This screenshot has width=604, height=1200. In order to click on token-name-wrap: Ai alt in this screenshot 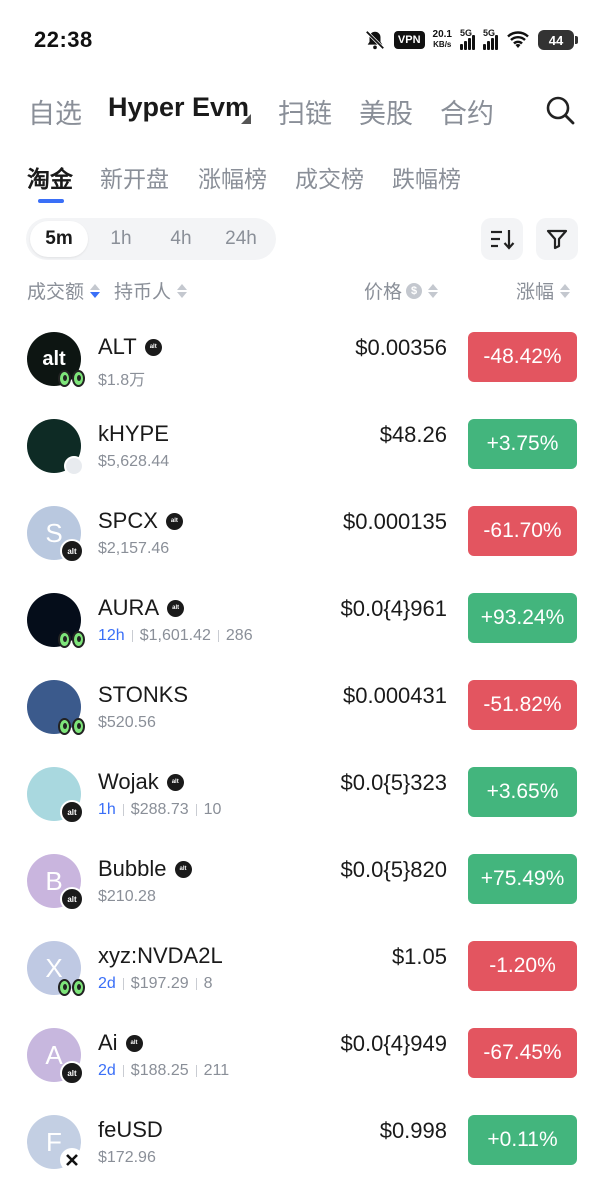, I will do `click(120, 1043)`.